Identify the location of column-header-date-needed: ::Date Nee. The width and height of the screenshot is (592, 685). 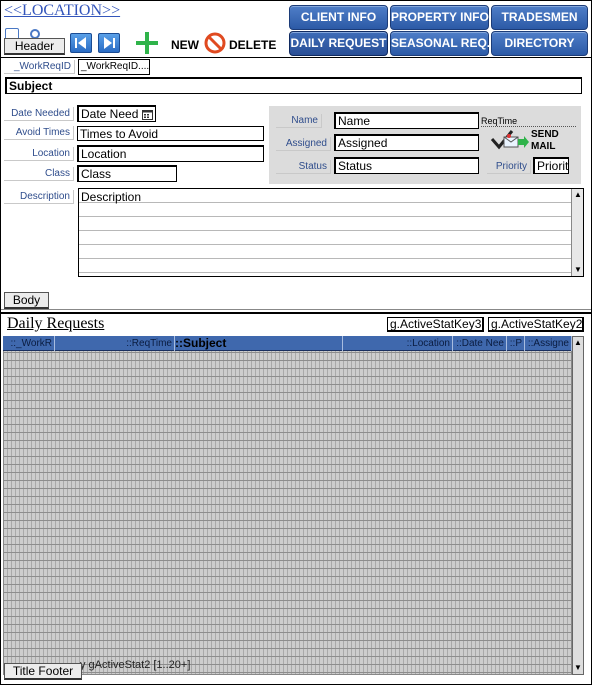
(480, 343).